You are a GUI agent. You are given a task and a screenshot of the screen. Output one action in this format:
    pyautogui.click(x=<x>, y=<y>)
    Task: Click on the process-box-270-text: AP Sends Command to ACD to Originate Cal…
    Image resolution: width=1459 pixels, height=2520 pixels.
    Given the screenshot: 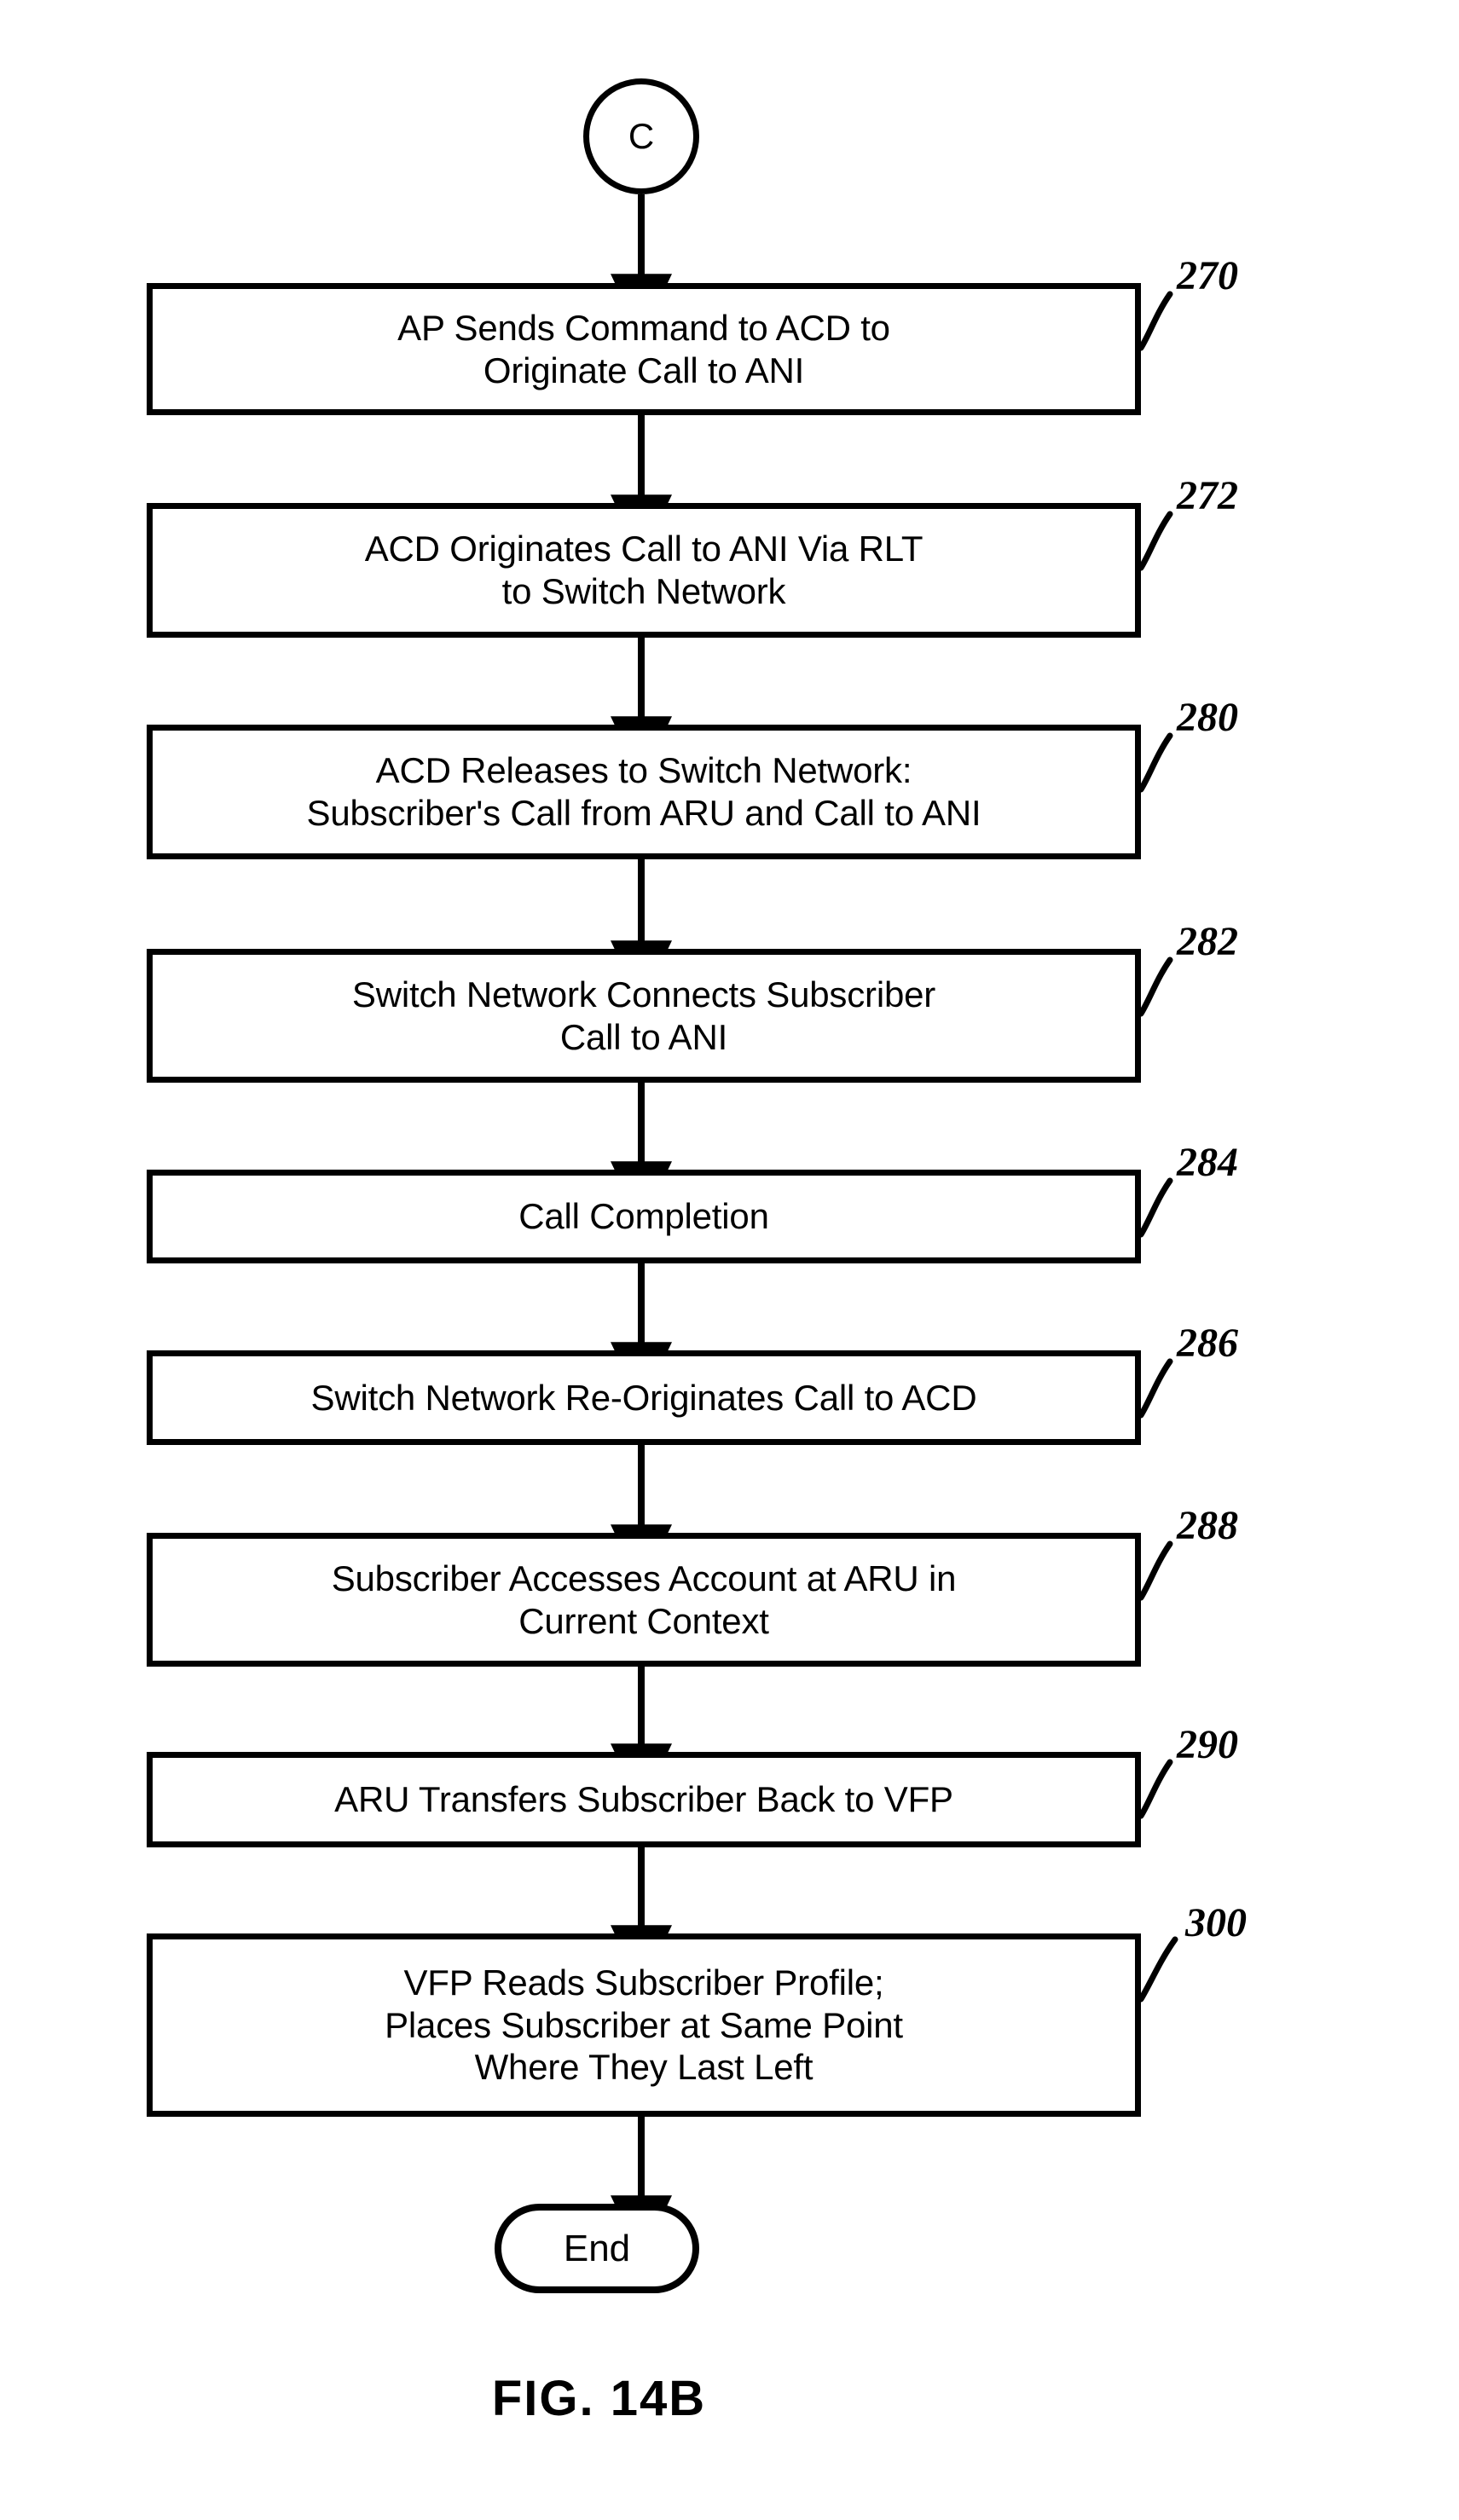 What is the action you would take?
    pyautogui.click(x=643, y=348)
    